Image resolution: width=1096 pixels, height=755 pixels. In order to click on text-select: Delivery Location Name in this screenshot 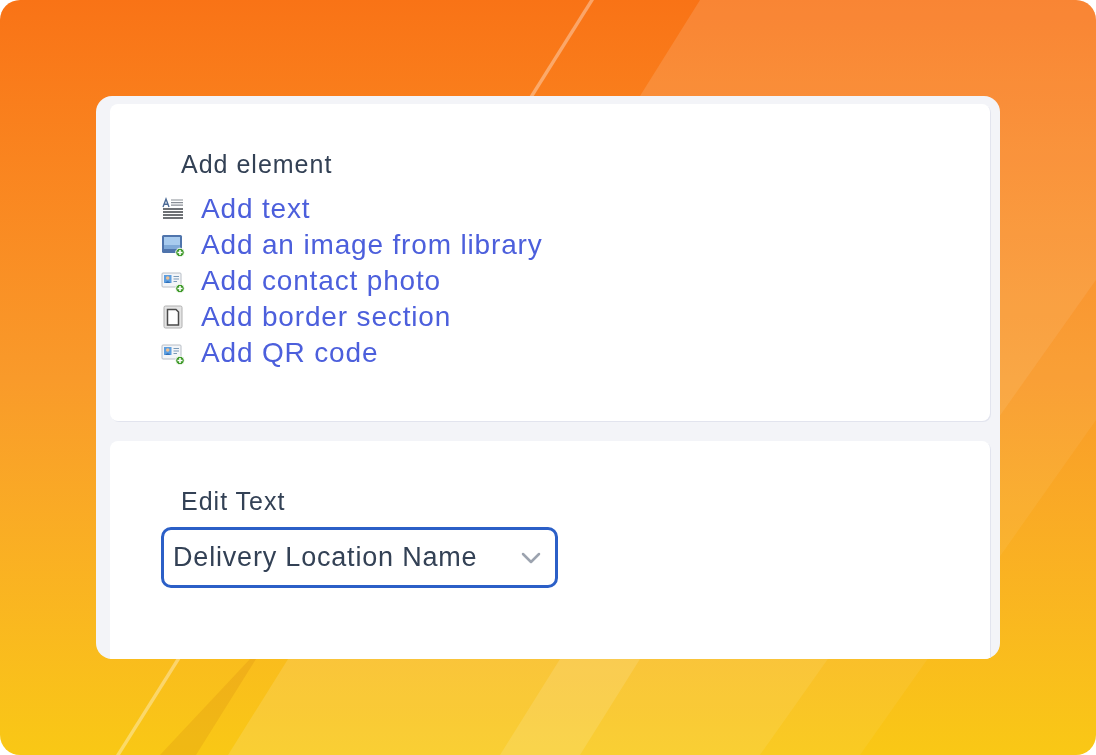, I will do `click(359, 557)`.